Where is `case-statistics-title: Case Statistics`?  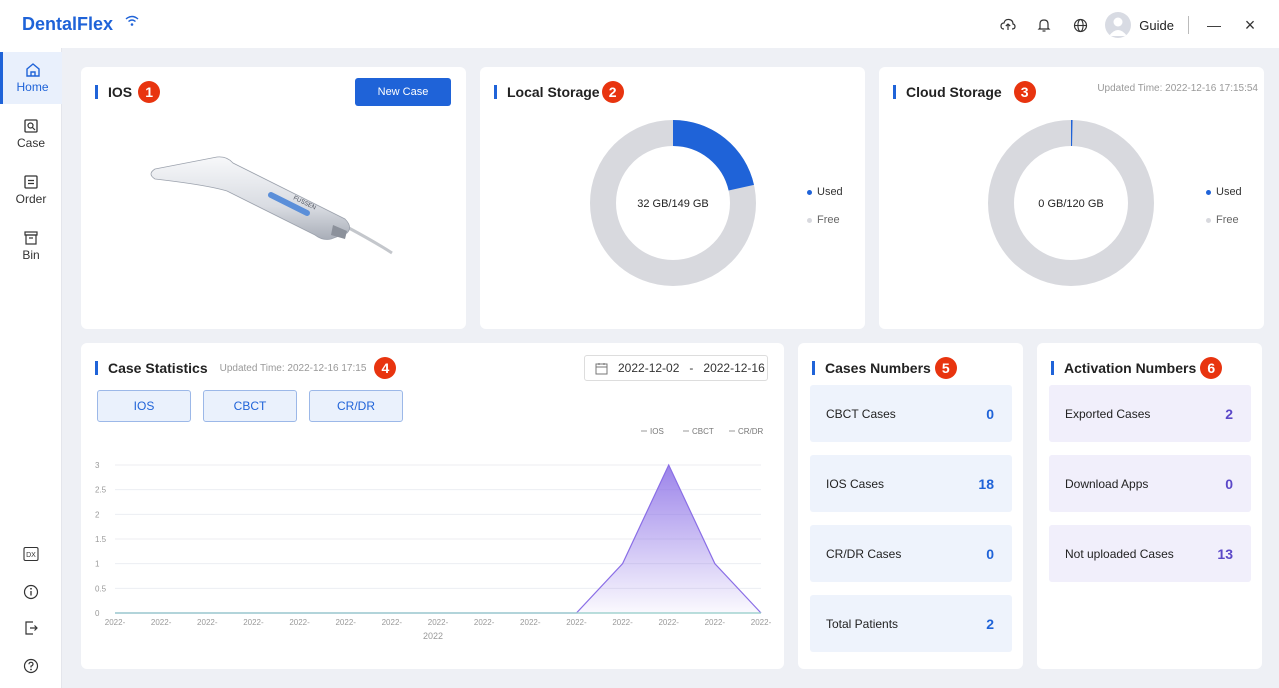
case-statistics-title: Case Statistics is located at coordinates (158, 368).